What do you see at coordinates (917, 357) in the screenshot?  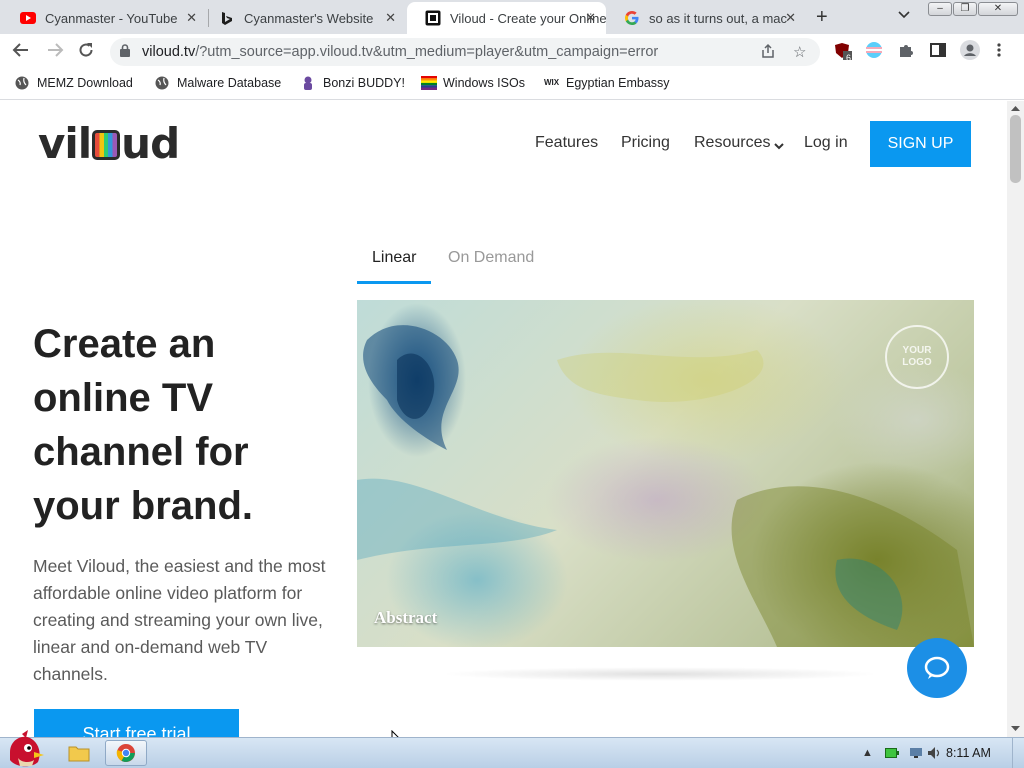 I see `your-logo-watermark: YOUR LOGO` at bounding box center [917, 357].